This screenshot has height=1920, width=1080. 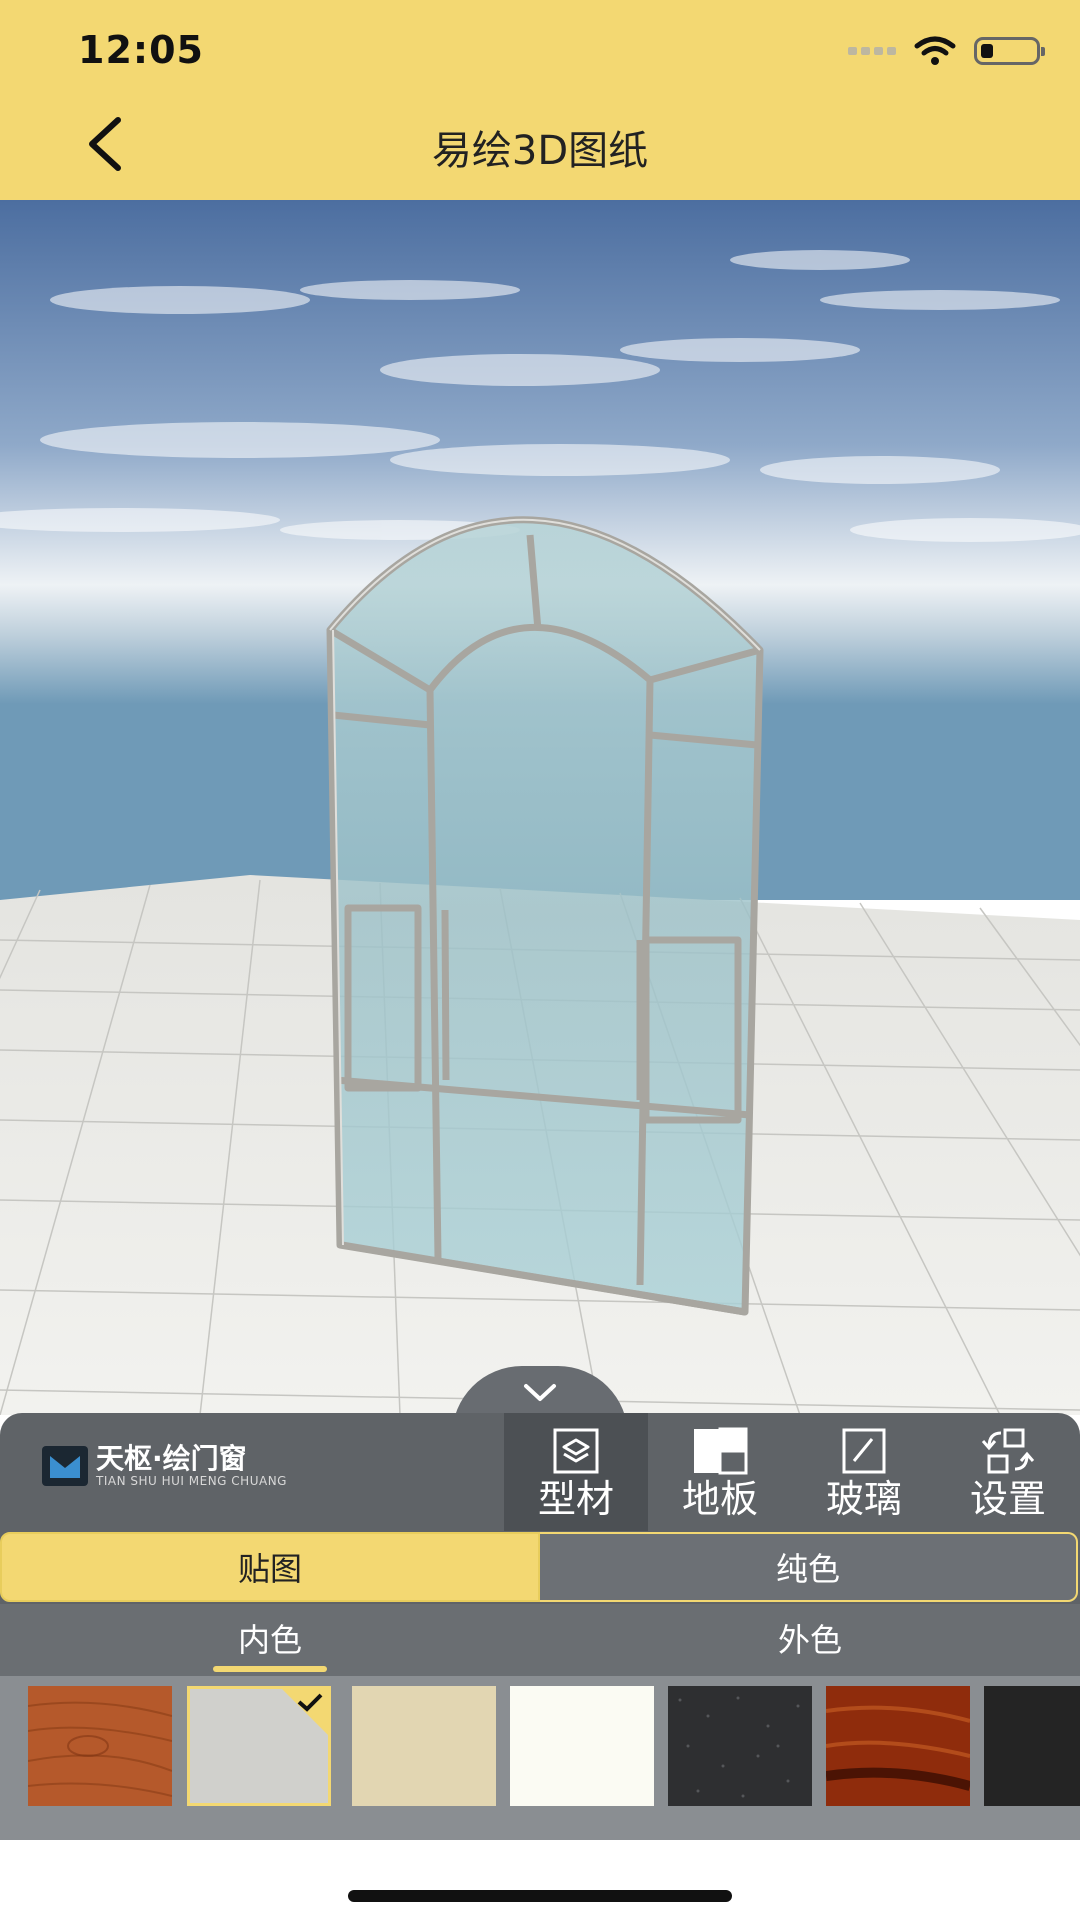 I want to click on battery-icon, so click(x=1009, y=51).